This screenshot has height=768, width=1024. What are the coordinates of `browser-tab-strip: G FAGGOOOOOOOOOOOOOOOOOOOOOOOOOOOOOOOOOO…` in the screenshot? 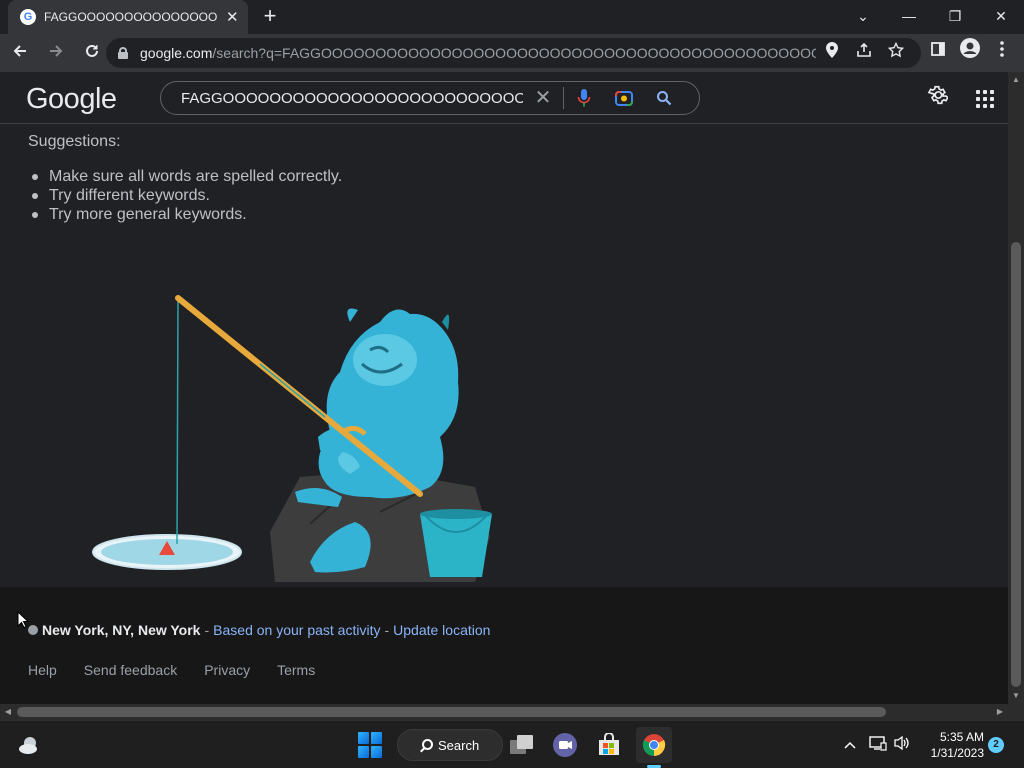 It's located at (512, 17).